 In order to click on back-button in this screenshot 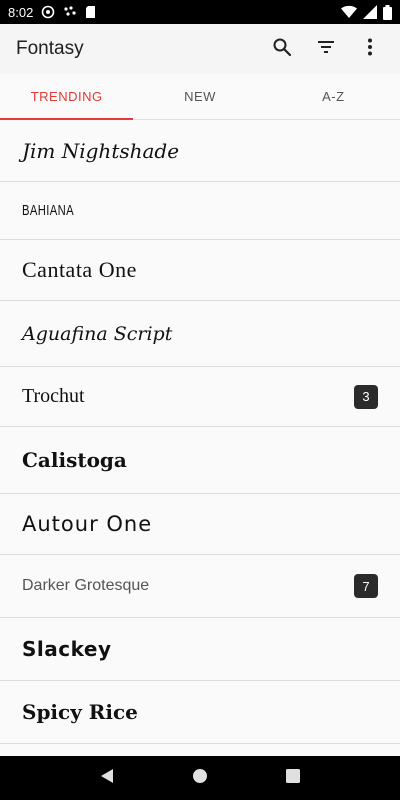, I will do `click(107, 778)`.